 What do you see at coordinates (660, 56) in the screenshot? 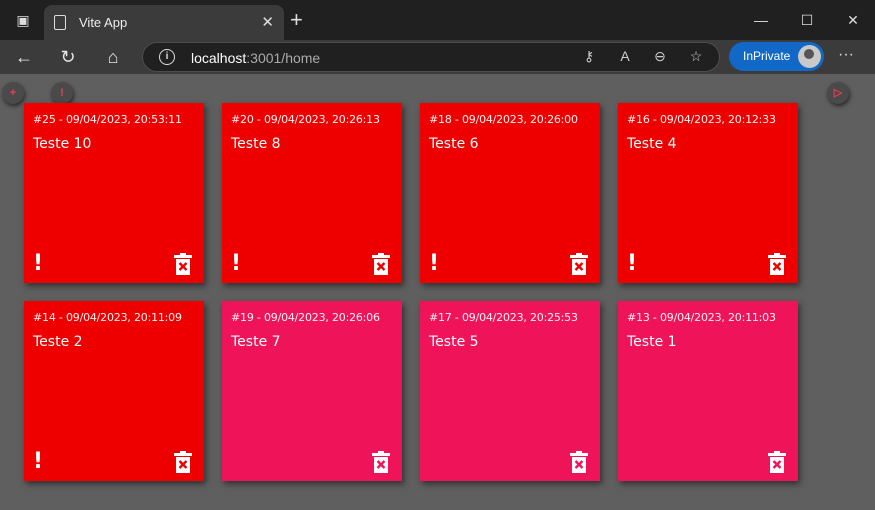
I see `zoom-icon: ⊖` at bounding box center [660, 56].